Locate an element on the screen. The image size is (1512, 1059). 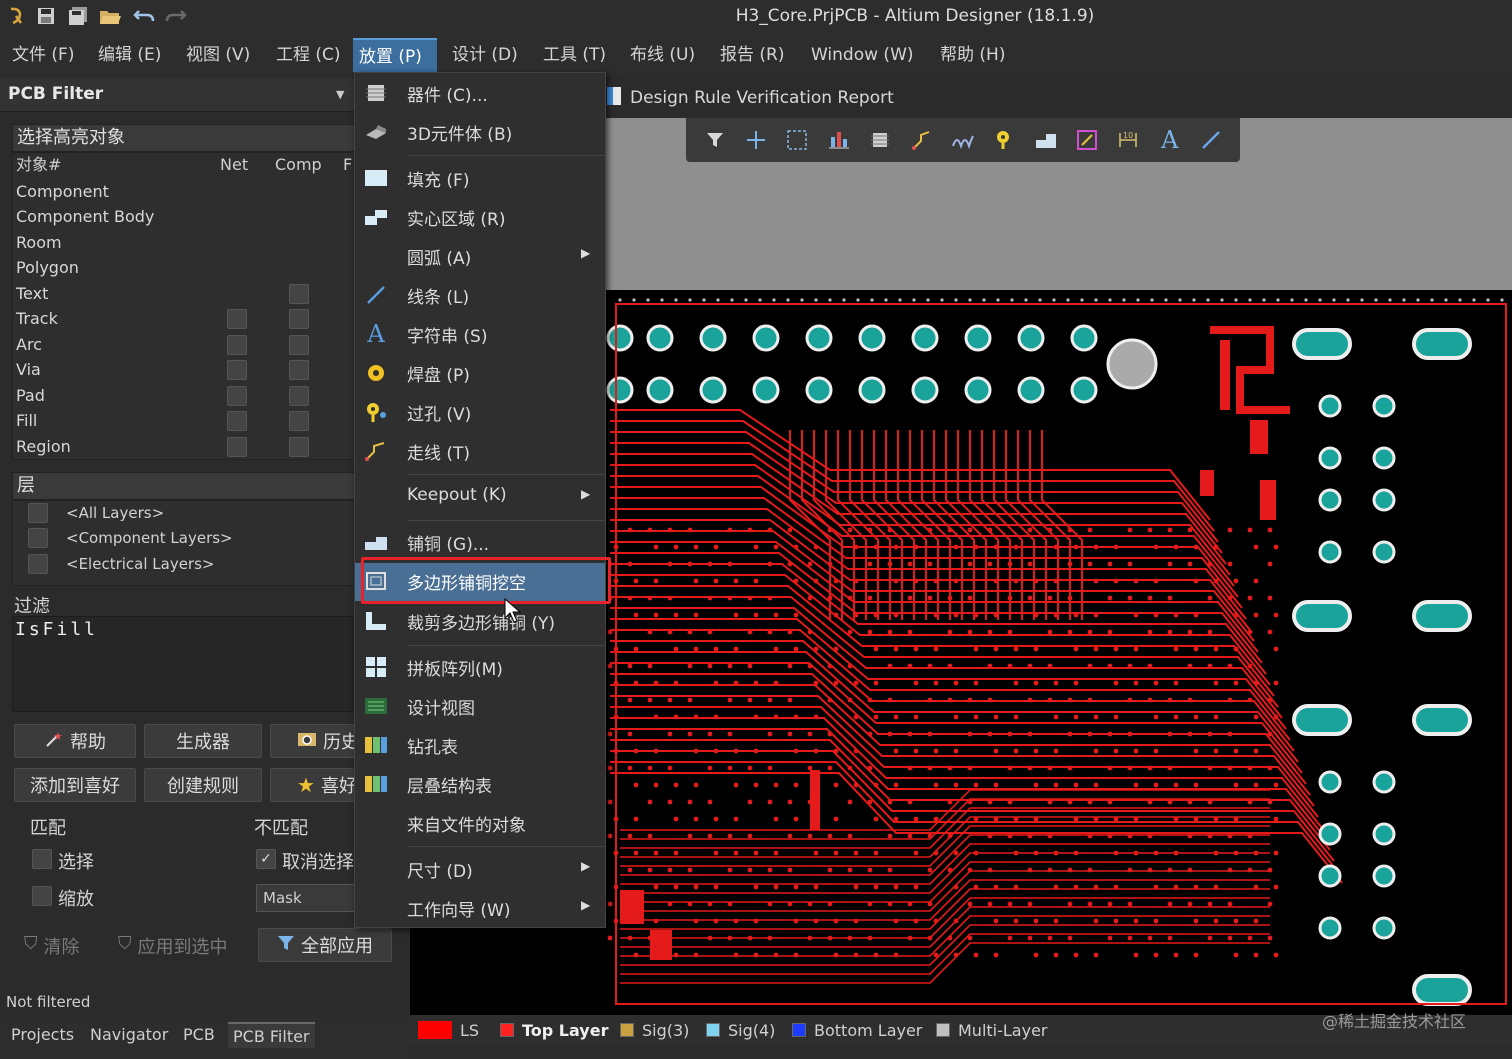
menu-place-line: 线条 (L) is located at coordinates (480, 295).